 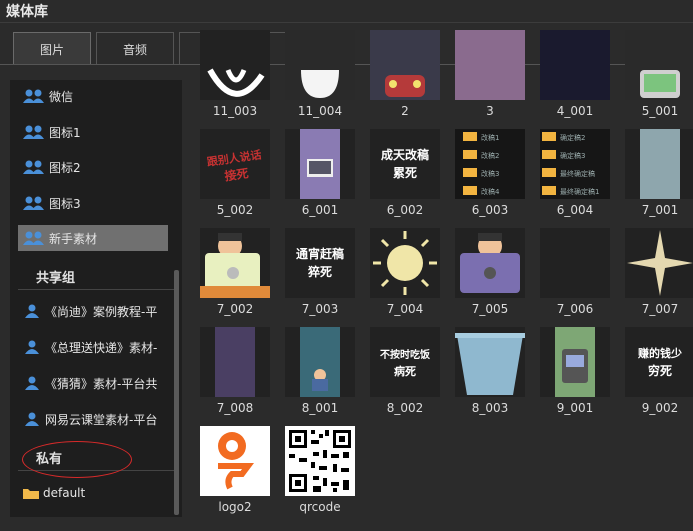 I want to click on thumbnail-6-003: 改稿1 改稿2 改稿3 改稿4, so click(x=490, y=164).